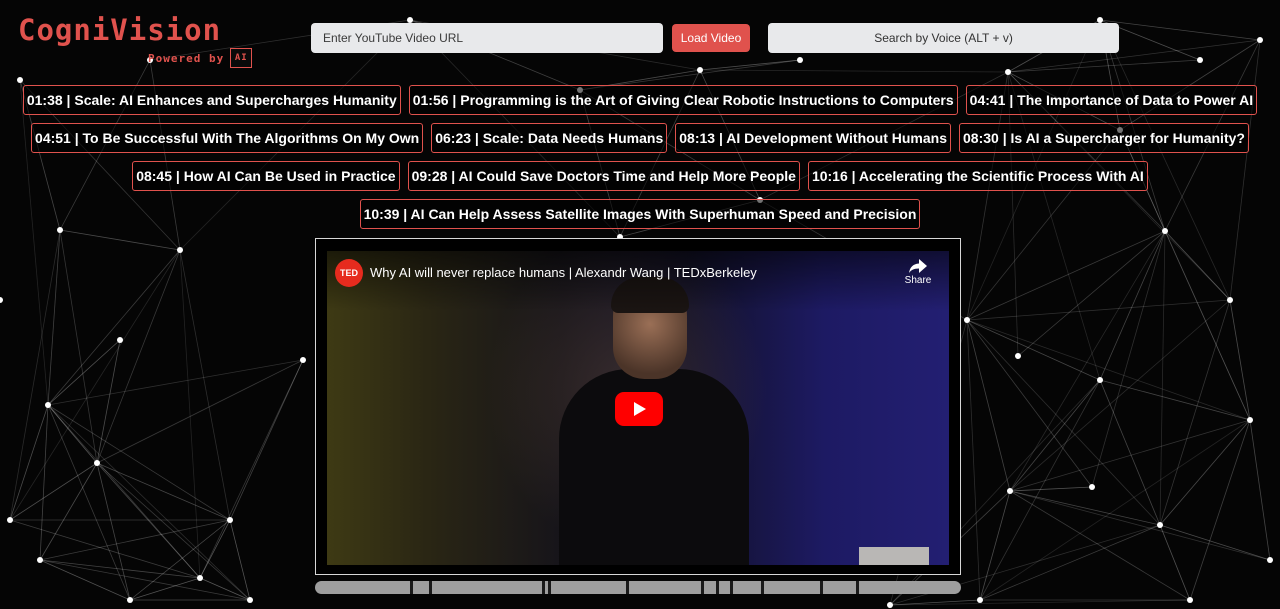  What do you see at coordinates (186, 58) in the screenshot?
I see `powered-by-text: Powered by` at bounding box center [186, 58].